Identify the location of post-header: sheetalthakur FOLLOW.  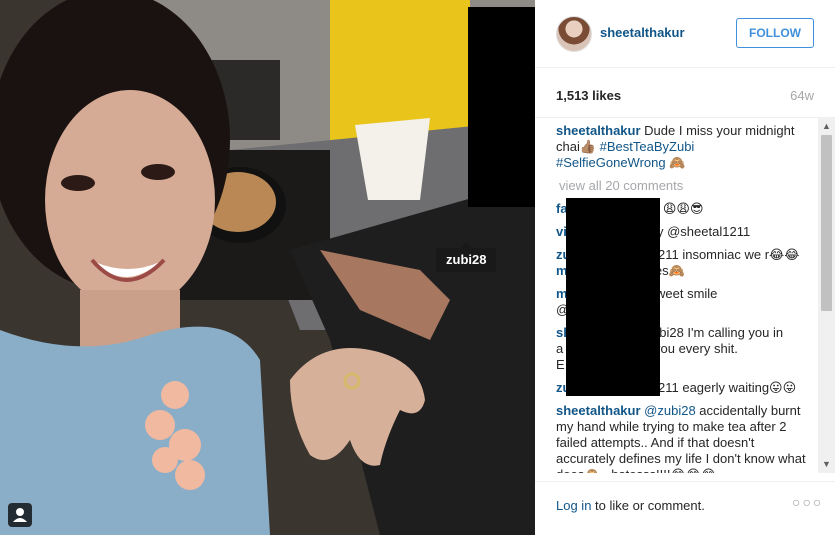
(685, 34).